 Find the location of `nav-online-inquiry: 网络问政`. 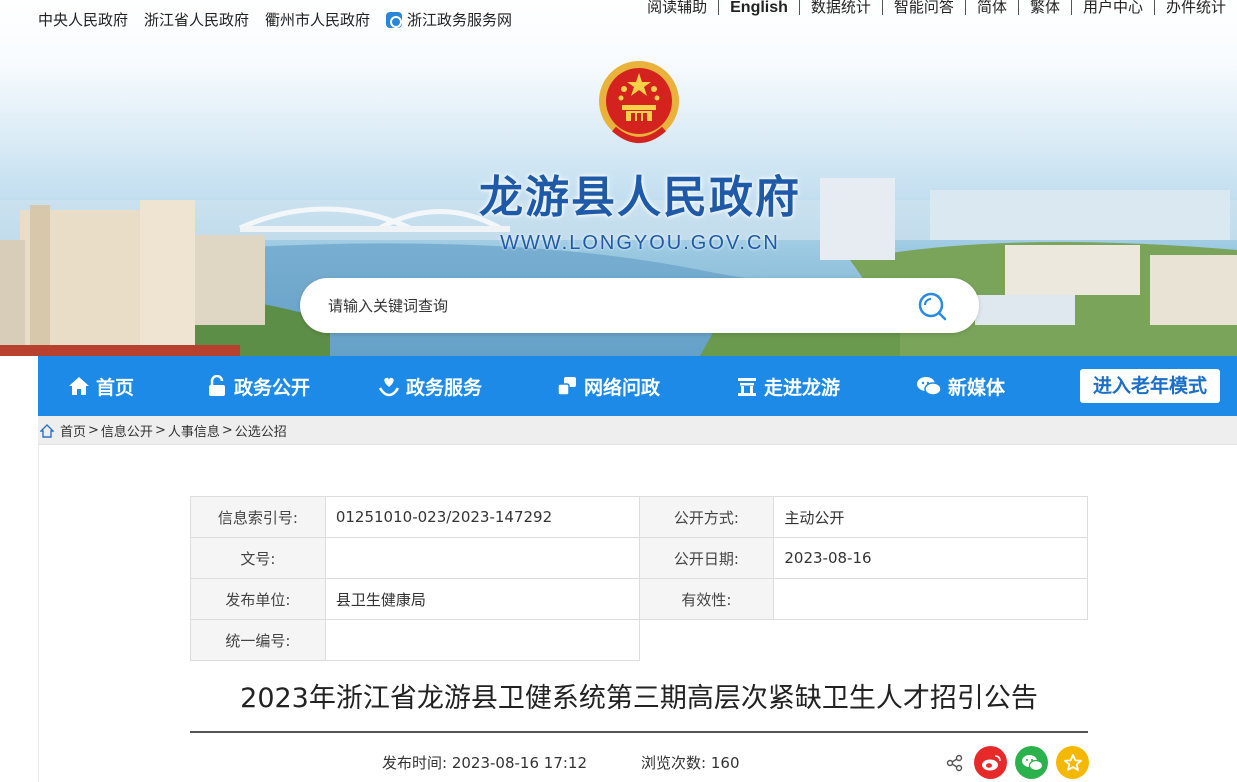

nav-online-inquiry: 网络问政 is located at coordinates (608, 386).